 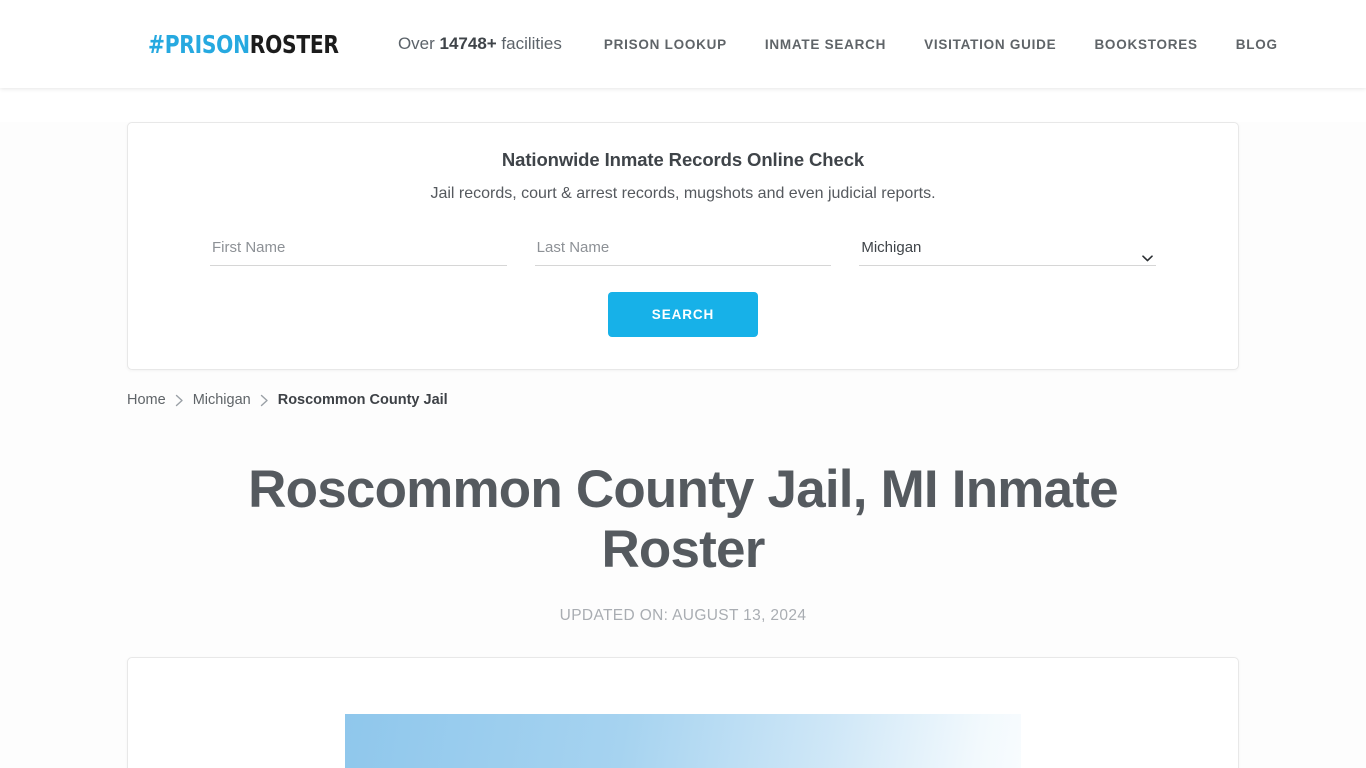 I want to click on nav-item-prison-lookup: PRISON LOOKUP, so click(x=665, y=44).